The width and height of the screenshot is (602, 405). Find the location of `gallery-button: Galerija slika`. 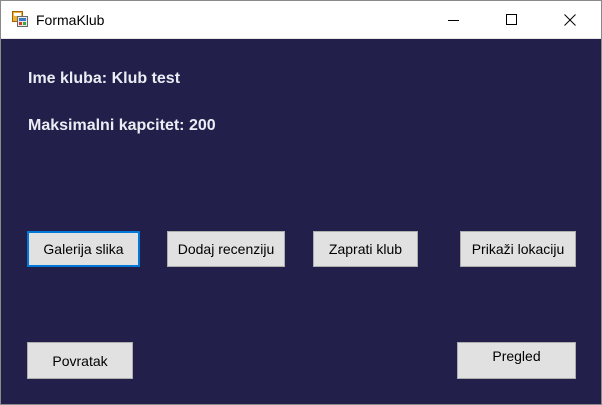

gallery-button: Galerija slika is located at coordinates (83, 249).